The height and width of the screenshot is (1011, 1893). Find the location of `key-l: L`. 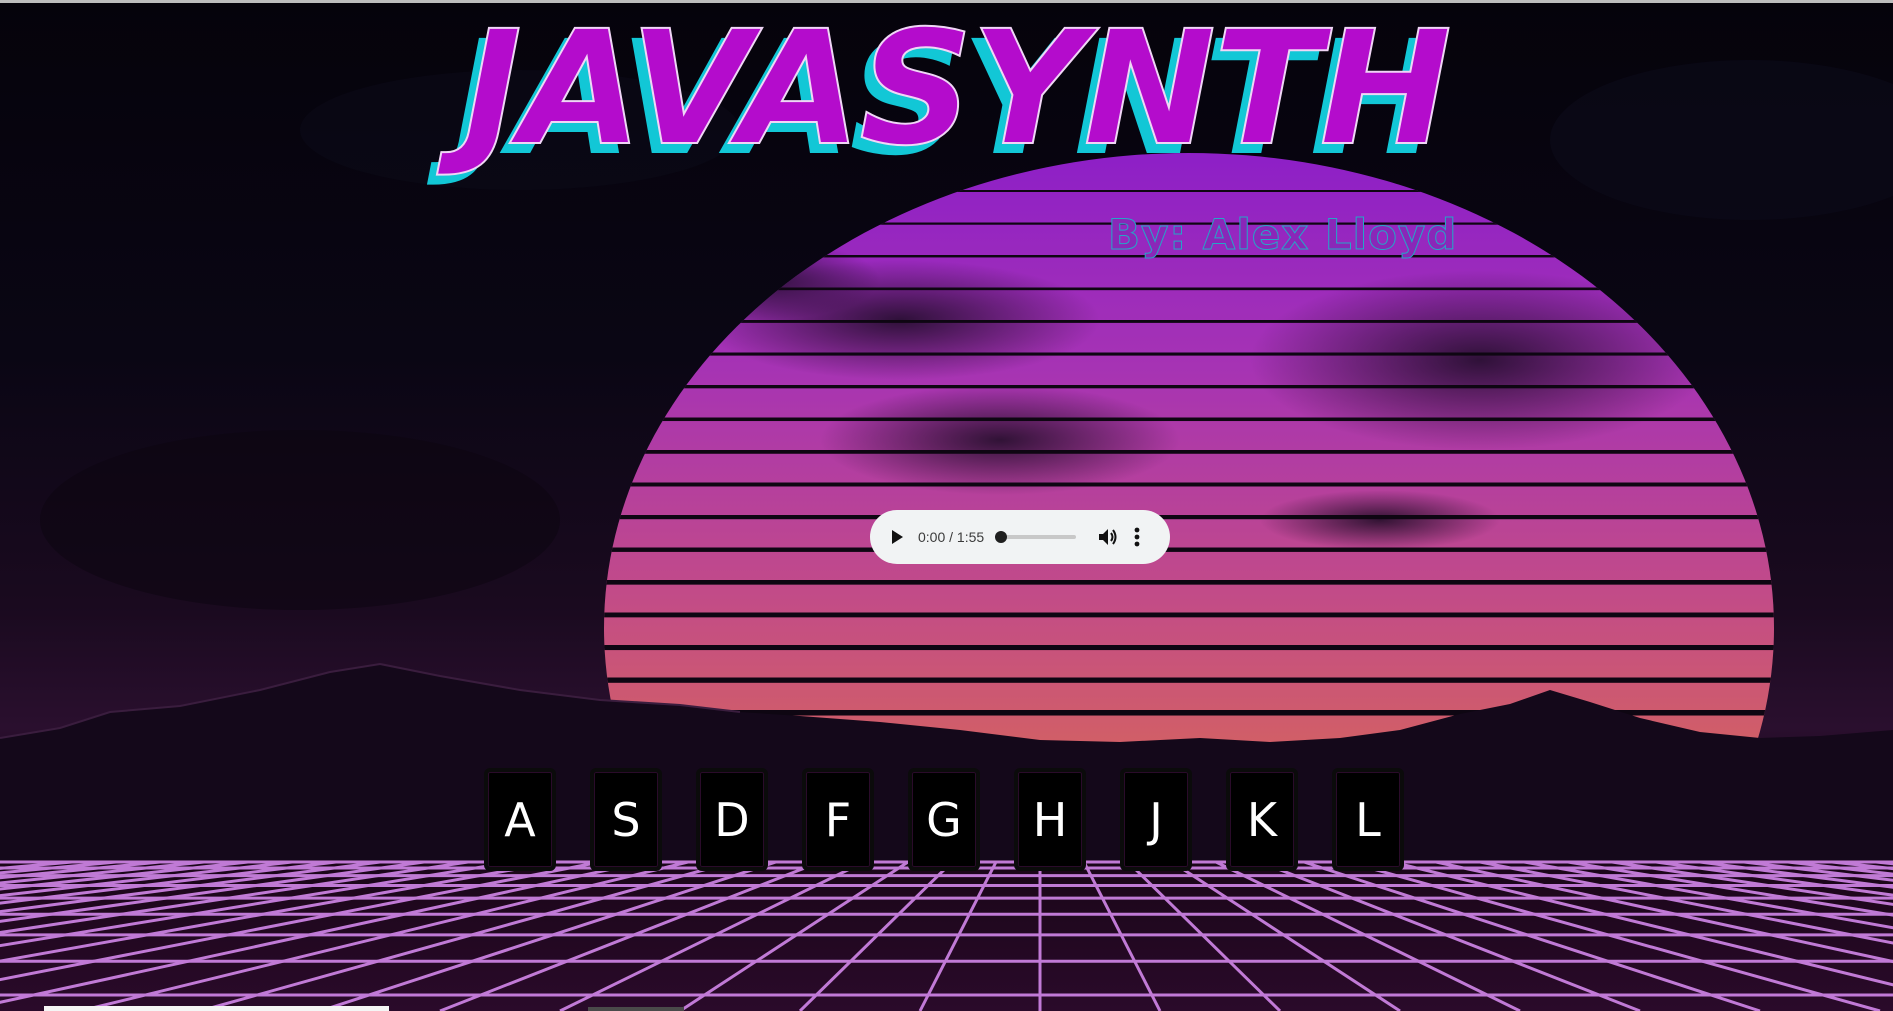

key-l: L is located at coordinates (1368, 819).